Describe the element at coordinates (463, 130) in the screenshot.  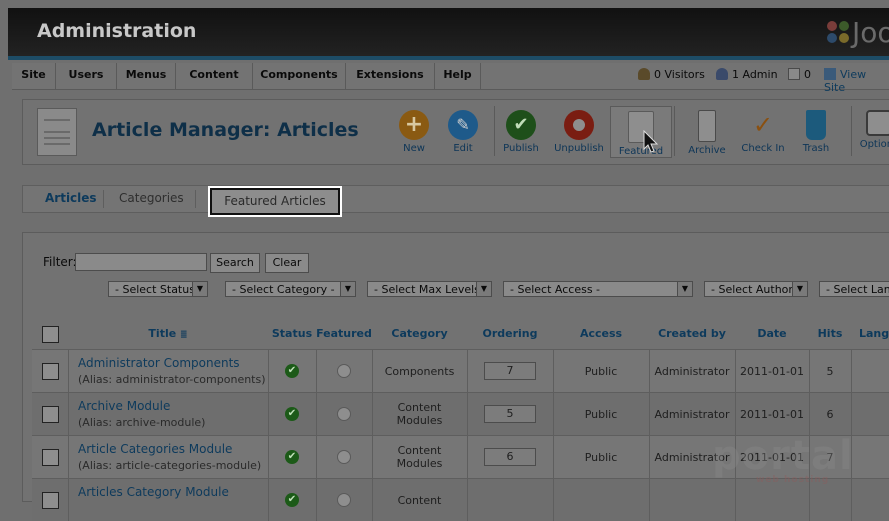
I see `edit-button: ✎ Edit` at that location.